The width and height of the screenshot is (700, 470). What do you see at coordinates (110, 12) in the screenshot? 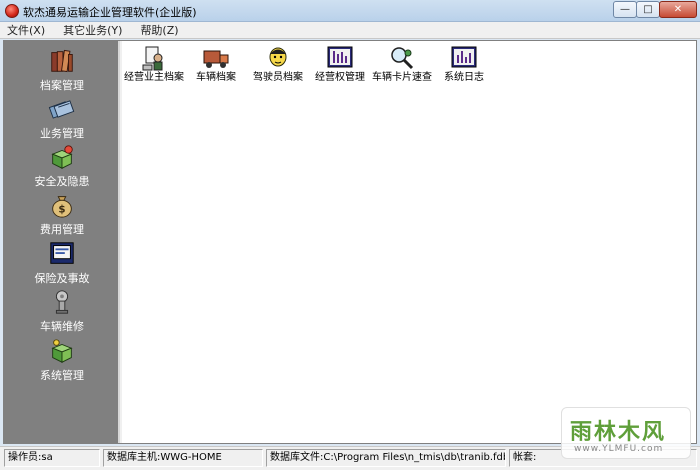
I see `window-title: 软杰通易运输企业管理软件(企业版)` at bounding box center [110, 12].